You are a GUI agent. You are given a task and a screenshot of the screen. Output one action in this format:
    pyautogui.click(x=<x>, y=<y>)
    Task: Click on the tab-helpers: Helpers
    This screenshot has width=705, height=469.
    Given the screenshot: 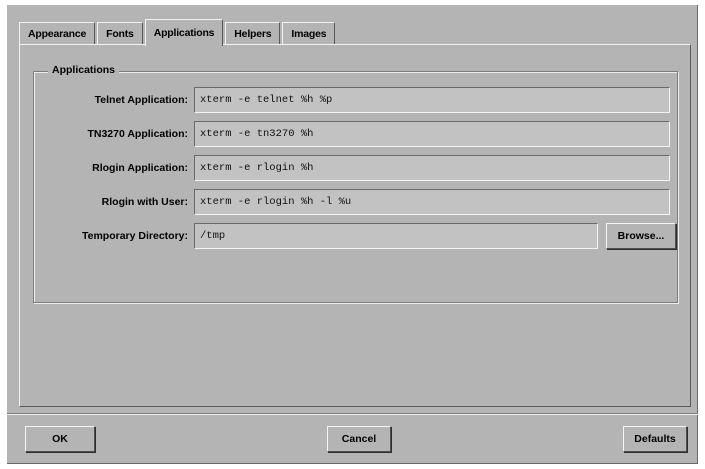 What is the action you would take?
    pyautogui.click(x=253, y=33)
    